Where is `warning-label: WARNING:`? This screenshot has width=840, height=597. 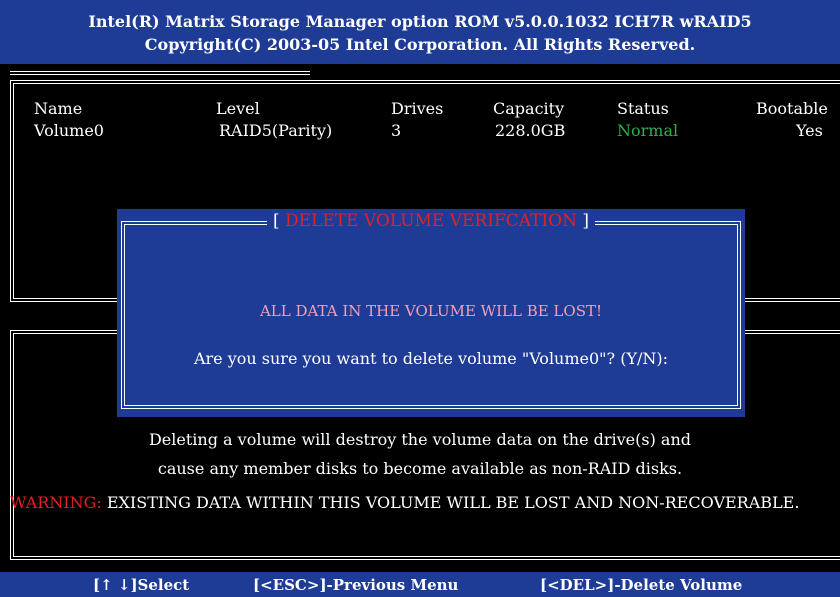 warning-label: WARNING: is located at coordinates (56, 502).